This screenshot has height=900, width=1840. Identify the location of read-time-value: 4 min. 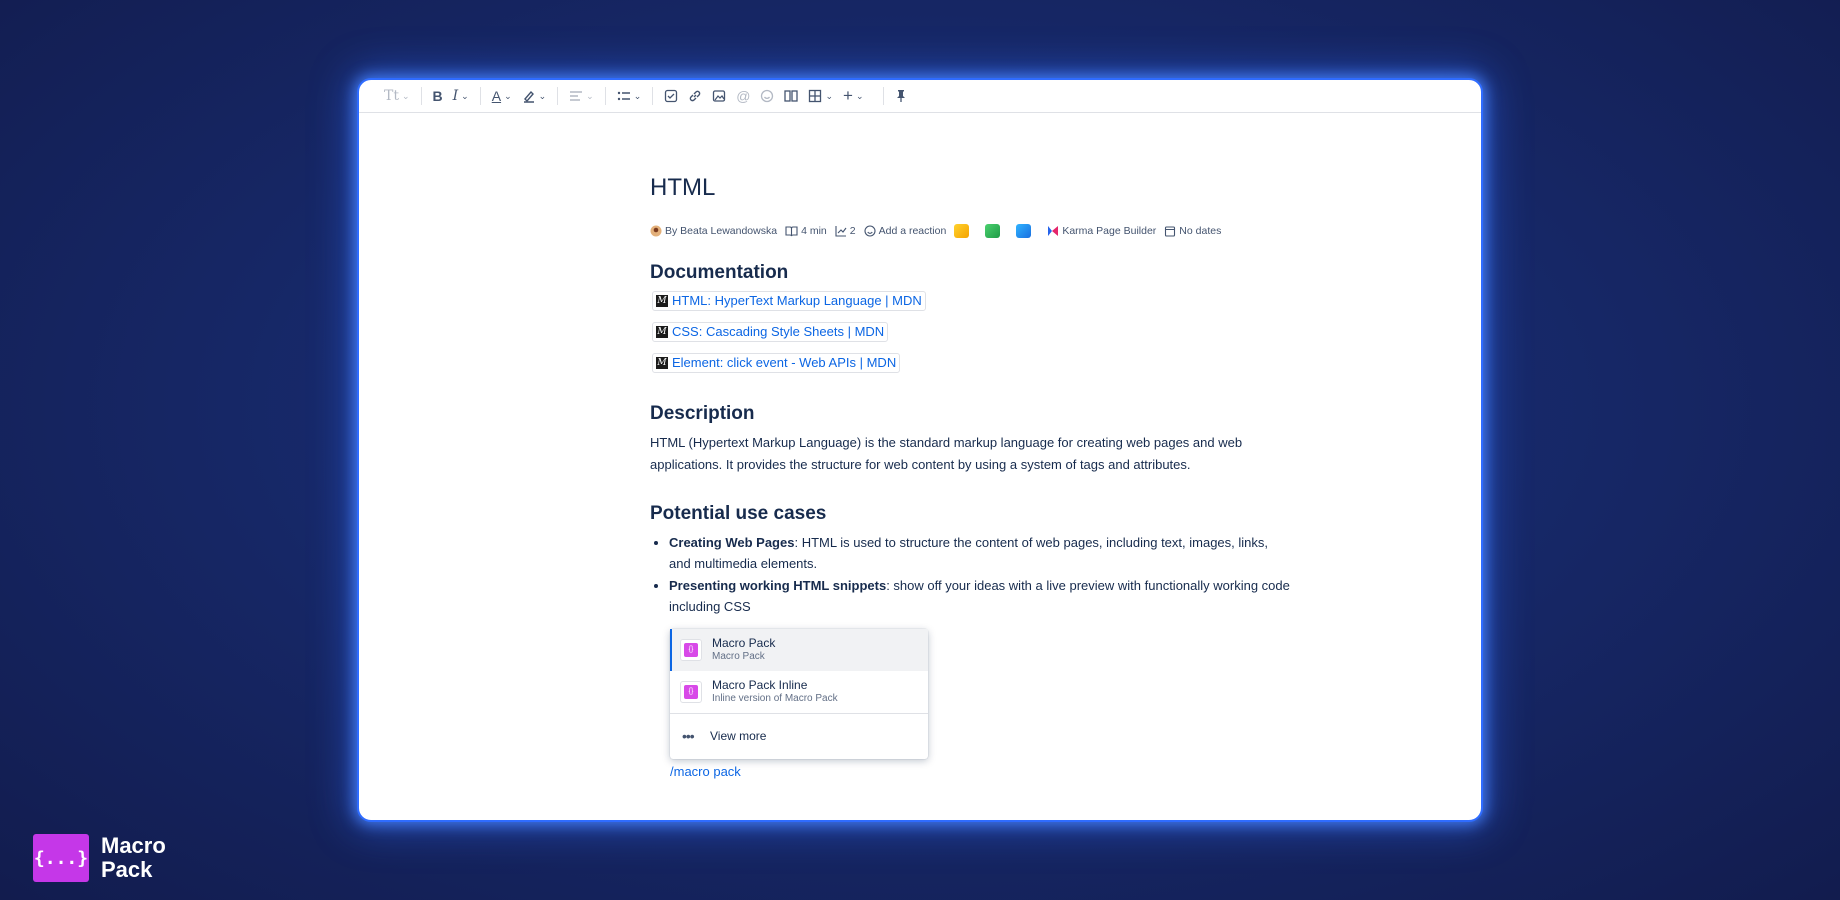
(814, 231).